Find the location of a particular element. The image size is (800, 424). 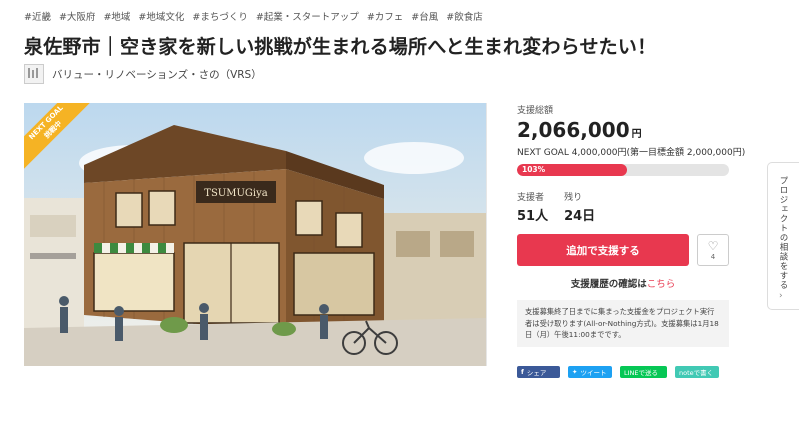

project-stats: 支援者 51人 残り 24日 is located at coordinates (623, 207).